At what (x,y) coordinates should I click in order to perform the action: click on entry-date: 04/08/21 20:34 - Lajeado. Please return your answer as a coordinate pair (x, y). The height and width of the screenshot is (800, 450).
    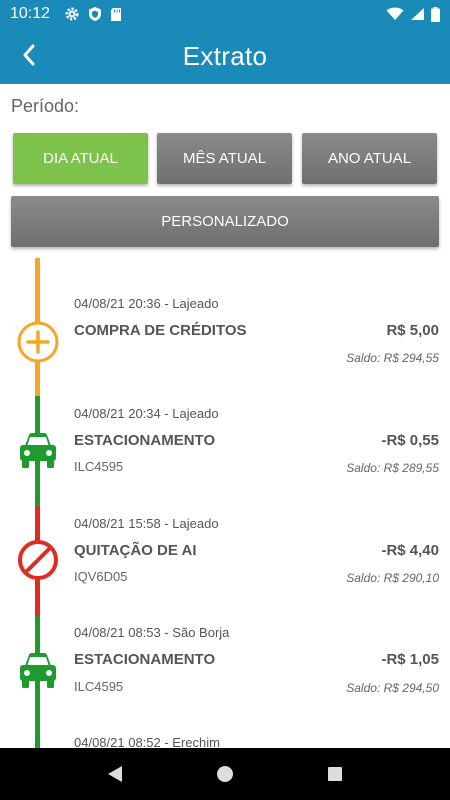
    Looking at the image, I should click on (146, 413).